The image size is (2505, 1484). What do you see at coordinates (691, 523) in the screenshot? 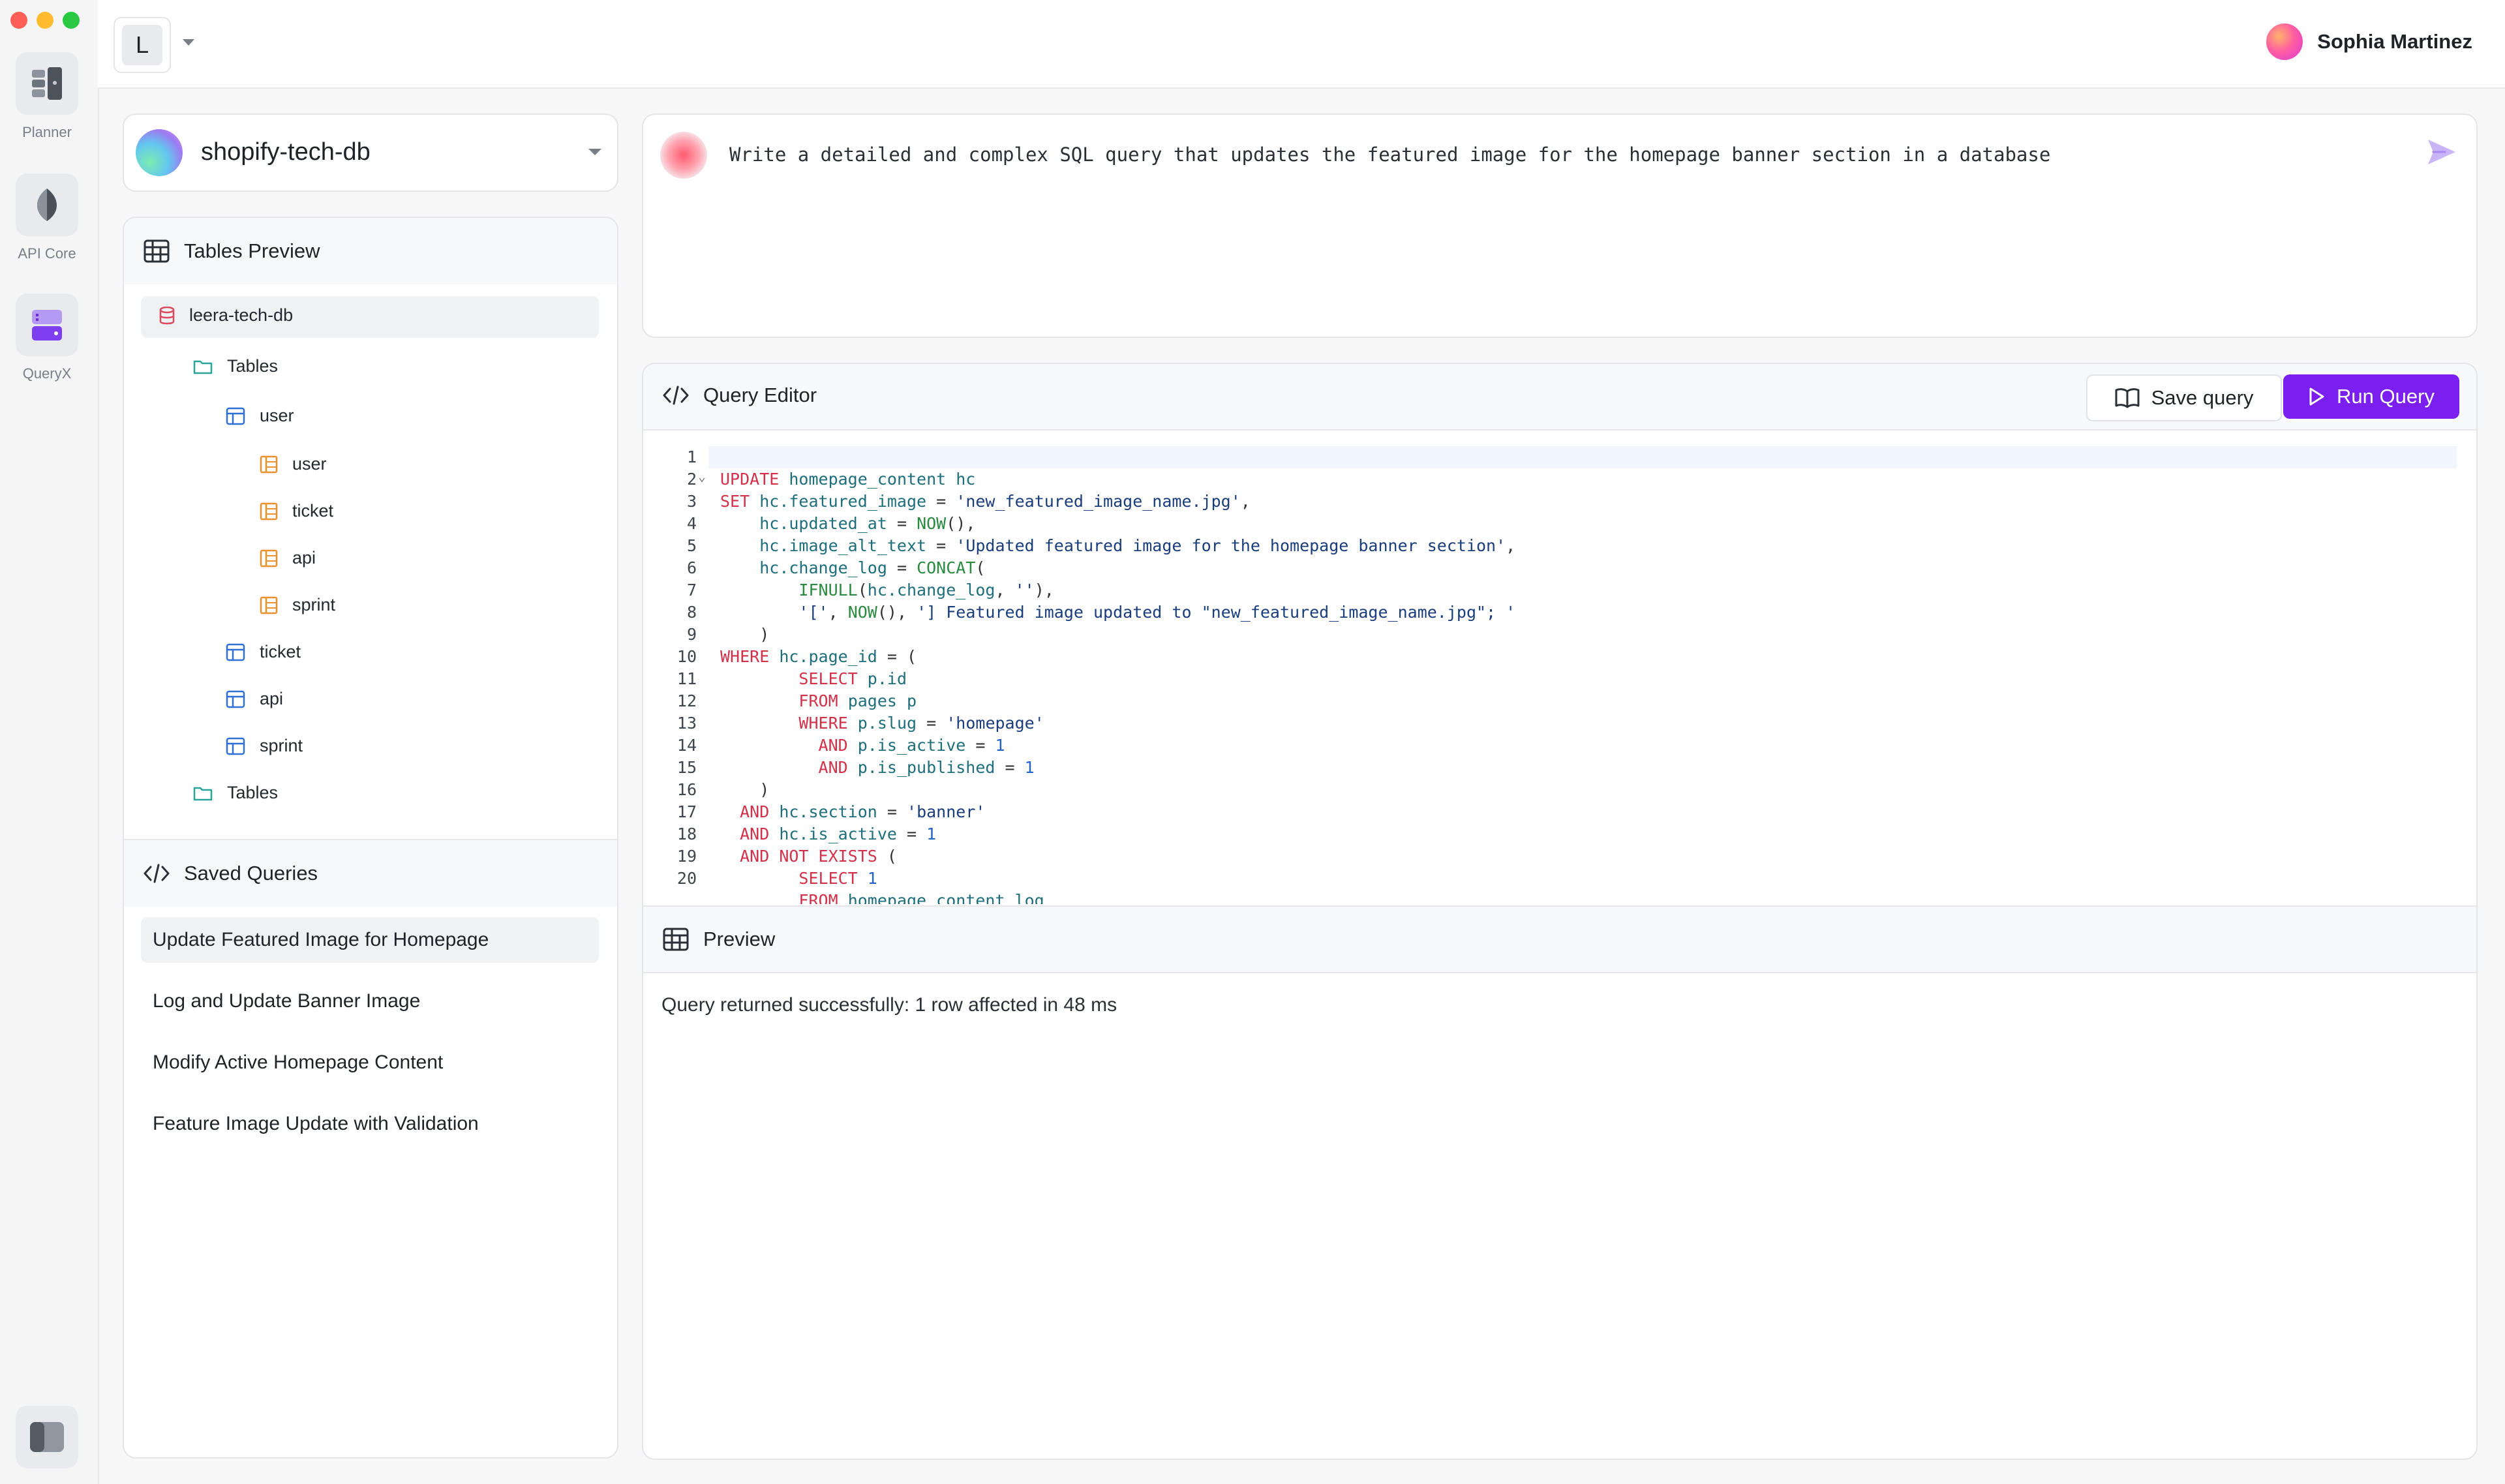
I see `line-number: 4` at bounding box center [691, 523].